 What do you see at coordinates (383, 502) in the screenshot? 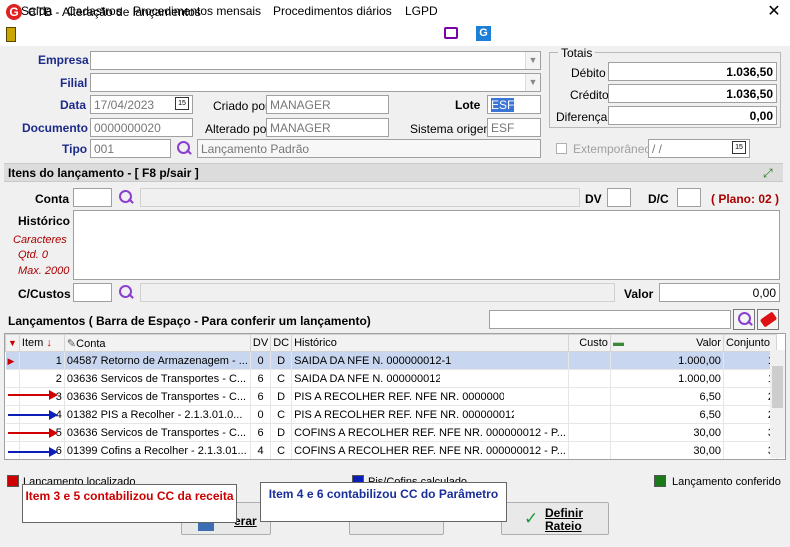
I see `annotation-blue: Item 4 e 6 contabilizou CC do Parâmetro` at bounding box center [383, 502].